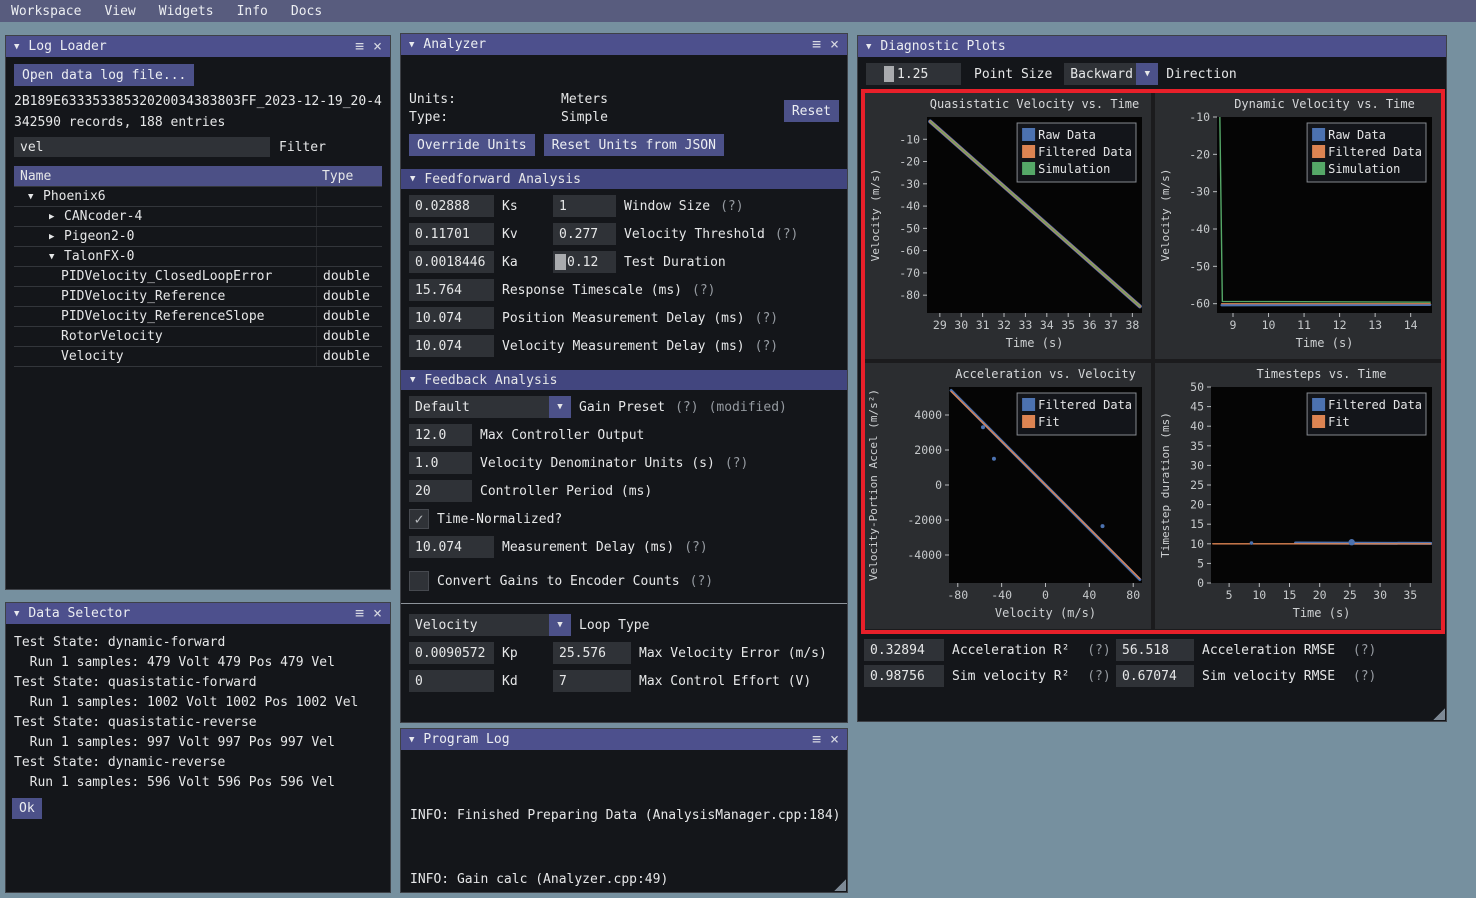 The image size is (1476, 898). I want to click on response-timescale-value: 15.764, so click(451, 290).